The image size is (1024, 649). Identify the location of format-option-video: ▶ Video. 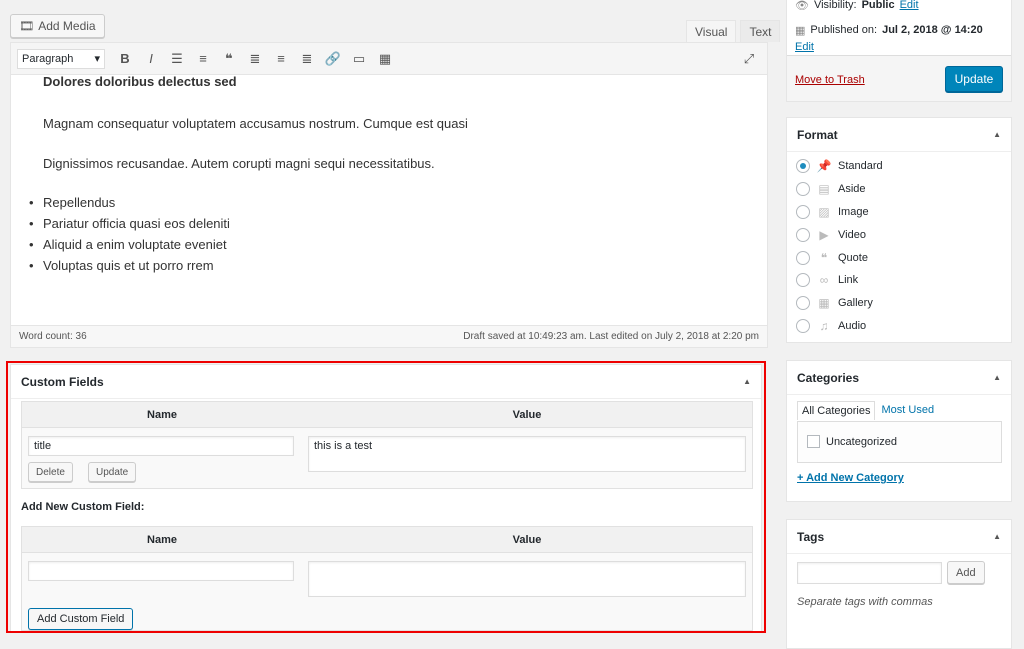
(899, 234).